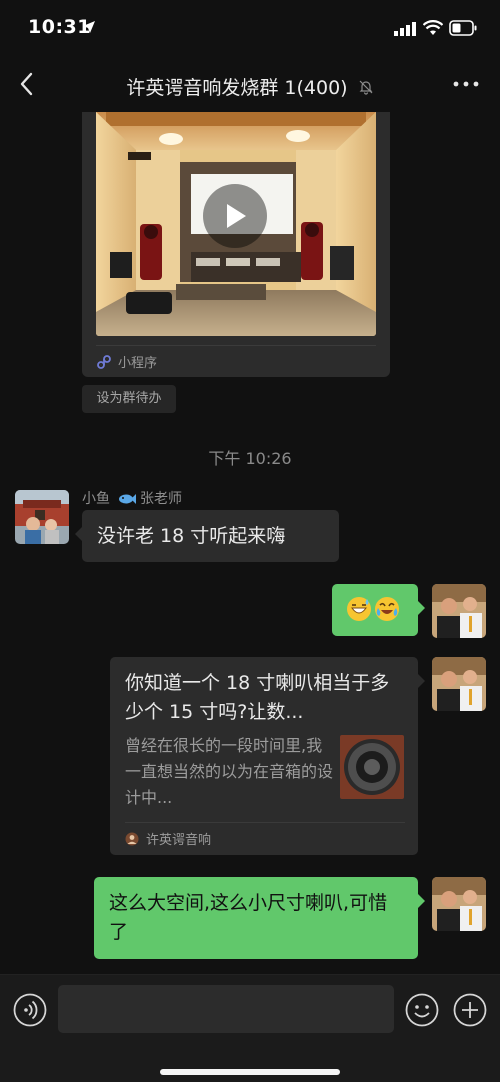 The image size is (500, 1082). What do you see at coordinates (42, 517) in the screenshot?
I see `sender-avatar` at bounding box center [42, 517].